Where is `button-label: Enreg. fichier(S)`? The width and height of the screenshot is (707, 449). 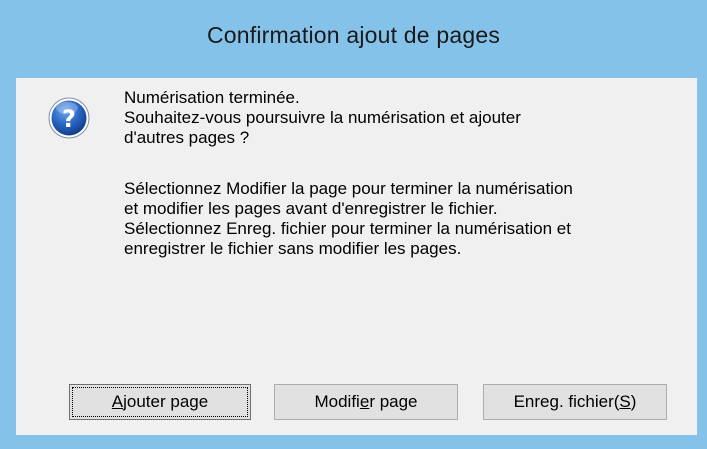 button-label: Enreg. fichier(S) is located at coordinates (575, 401).